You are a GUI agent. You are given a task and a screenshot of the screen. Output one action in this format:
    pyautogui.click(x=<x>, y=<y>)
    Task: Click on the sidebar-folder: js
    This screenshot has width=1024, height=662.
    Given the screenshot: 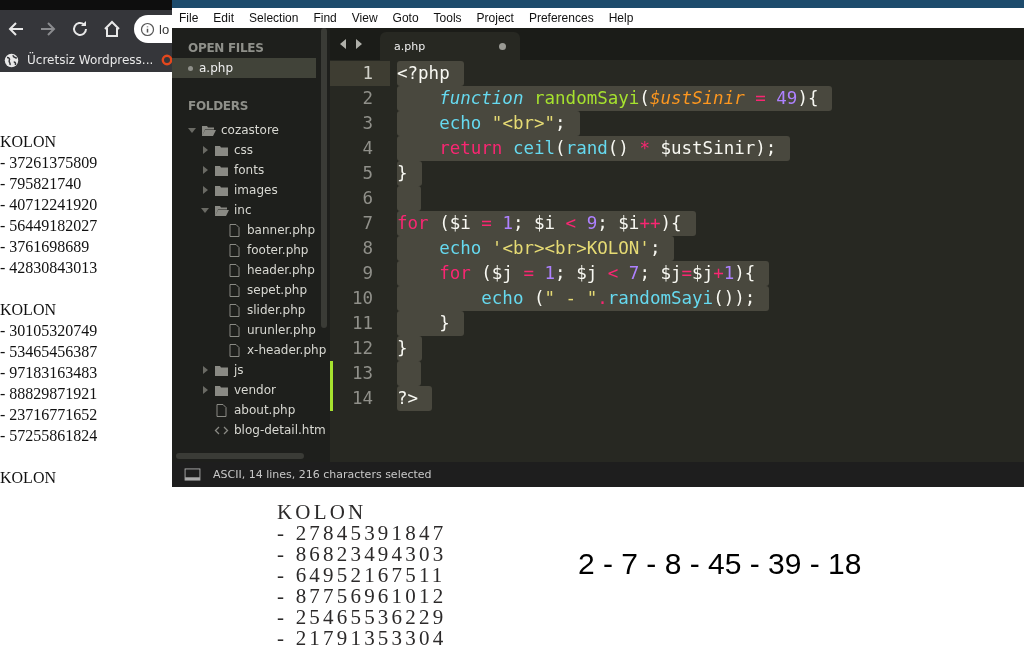 What is the action you would take?
    pyautogui.click(x=251, y=370)
    